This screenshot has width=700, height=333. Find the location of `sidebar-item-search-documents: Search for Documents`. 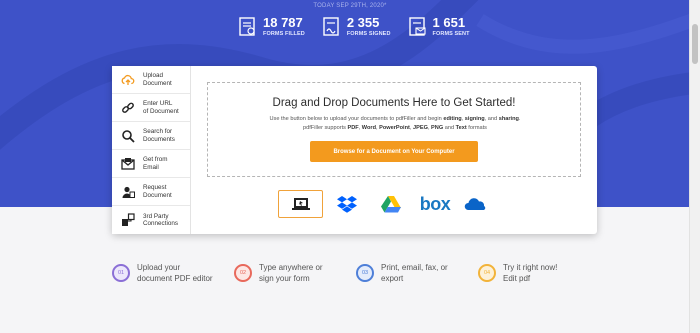

sidebar-item-search-documents: Search for Documents is located at coordinates (151, 136).